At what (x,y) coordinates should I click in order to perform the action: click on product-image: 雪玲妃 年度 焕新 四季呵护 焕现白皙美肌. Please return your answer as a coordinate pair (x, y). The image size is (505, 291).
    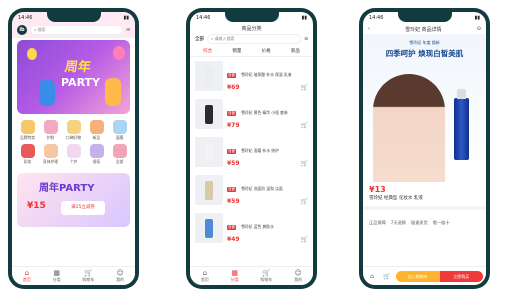
    Looking at the image, I should click on (424, 108).